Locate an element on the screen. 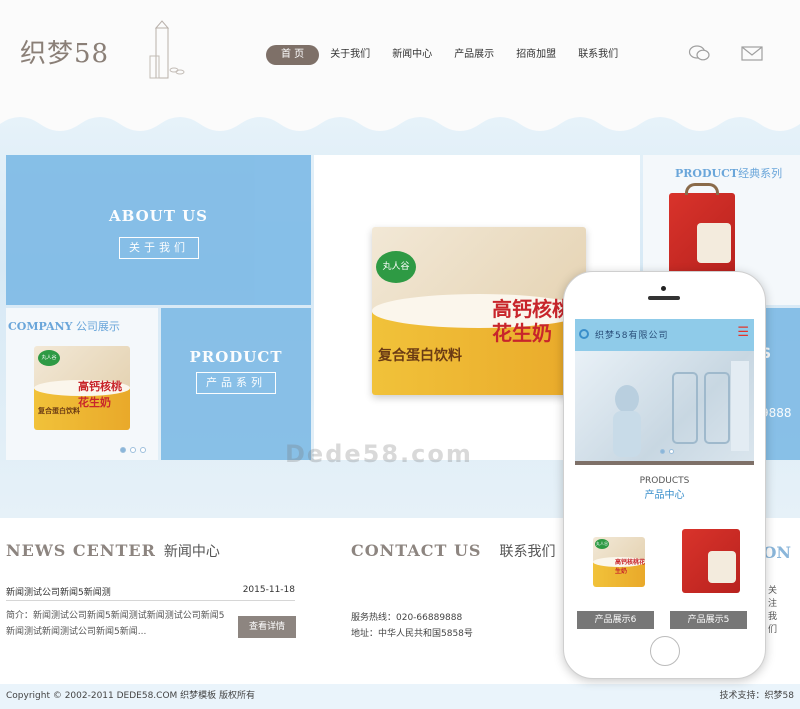 Image resolution: width=800 pixels, height=709 pixels. site-header: 织梦58 首 页 关于我们 新闻中心 产品展示 招商加盟 联系我们 is located at coordinates (400, 50).